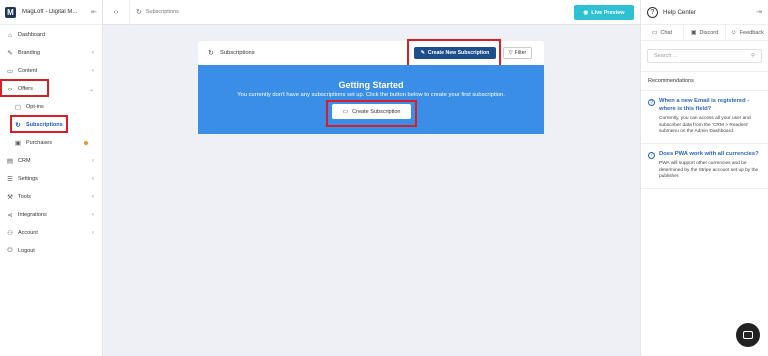  Describe the element at coordinates (51, 53) in the screenshot. I see `sidebar-item-branding: ✎ Branding ‹` at that location.